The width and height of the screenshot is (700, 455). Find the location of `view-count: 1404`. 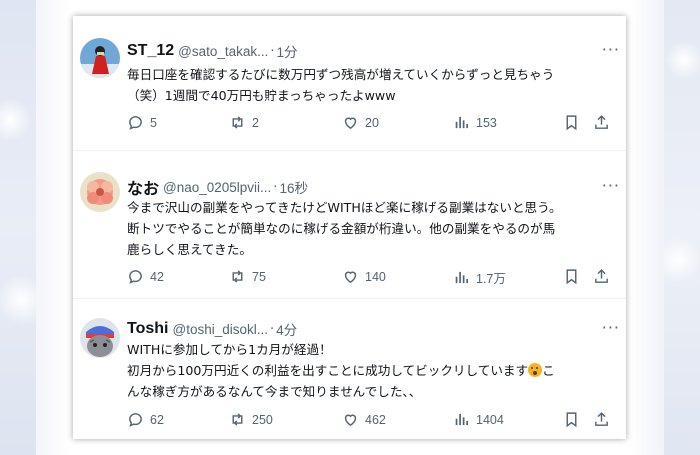

view-count: 1404 is located at coordinates (490, 419).